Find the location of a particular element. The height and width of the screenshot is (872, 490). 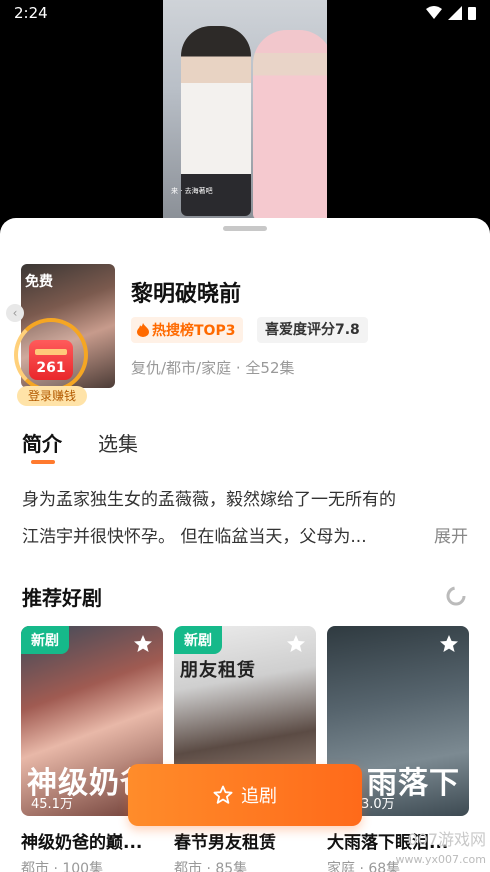

recommend-title: 推荐好剧 is located at coordinates (62, 598).